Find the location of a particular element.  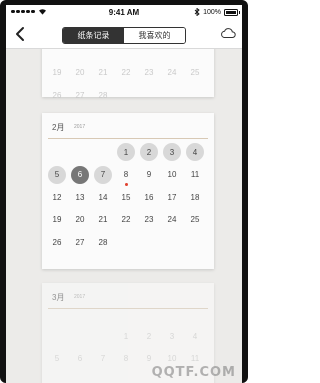

month-header: 2月 2017 is located at coordinates (128, 126).